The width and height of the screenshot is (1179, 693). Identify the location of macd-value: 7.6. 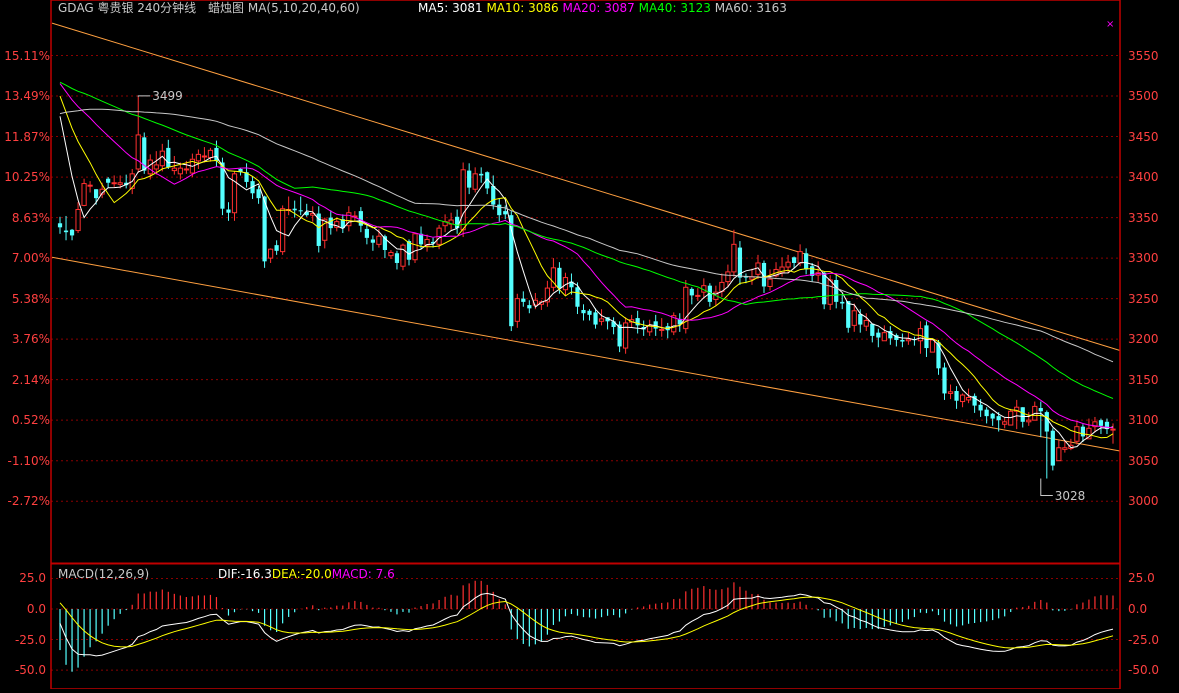
(385, 574).